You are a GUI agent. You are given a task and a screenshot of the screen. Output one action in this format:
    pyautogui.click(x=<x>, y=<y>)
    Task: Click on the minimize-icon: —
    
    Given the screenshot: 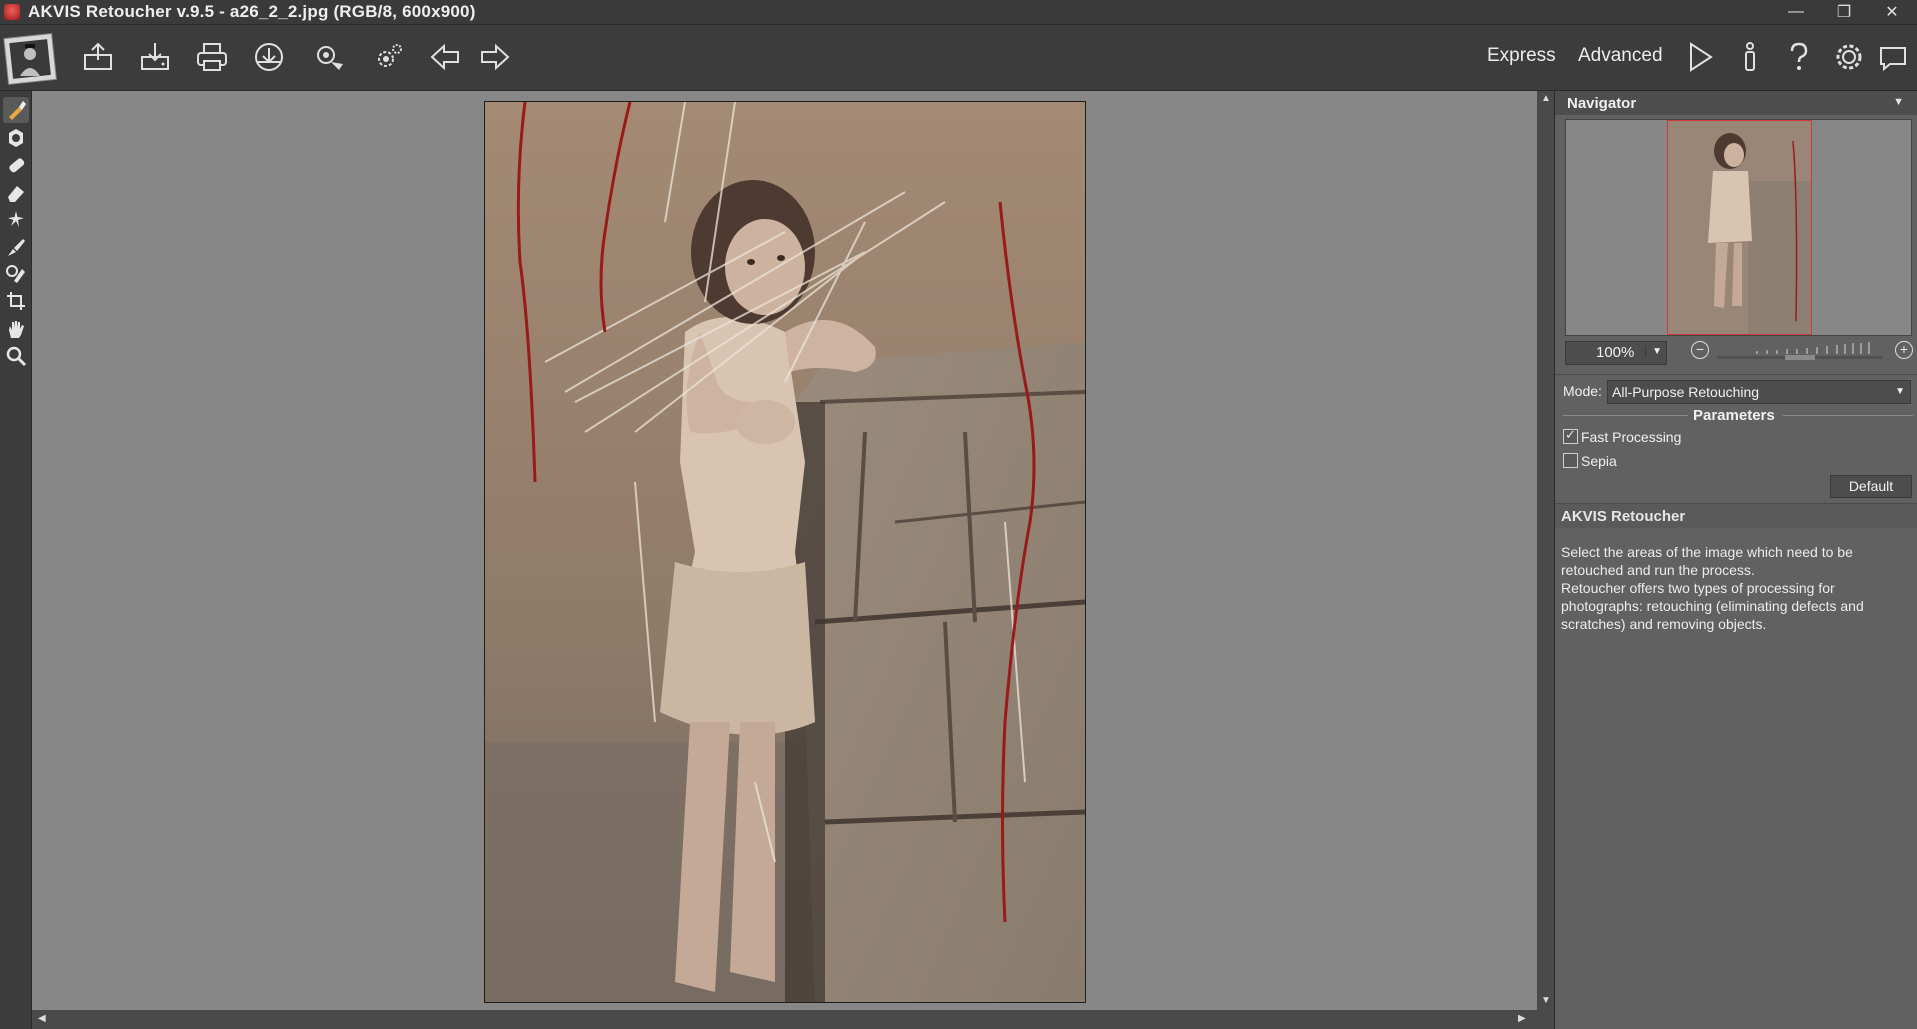 What is the action you would take?
    pyautogui.click(x=1796, y=11)
    